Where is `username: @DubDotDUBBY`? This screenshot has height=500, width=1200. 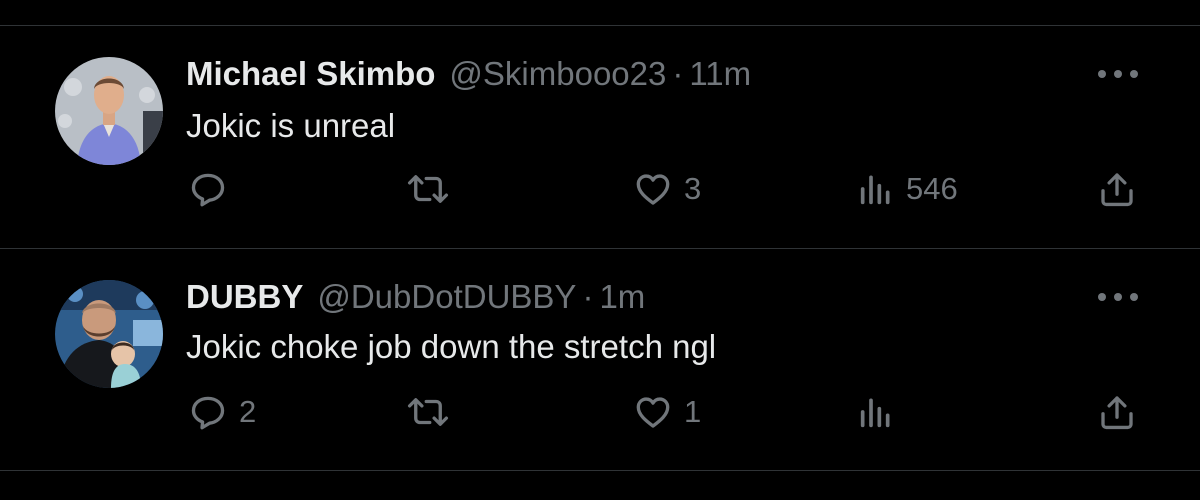
username: @DubDotDUBBY is located at coordinates (446, 297).